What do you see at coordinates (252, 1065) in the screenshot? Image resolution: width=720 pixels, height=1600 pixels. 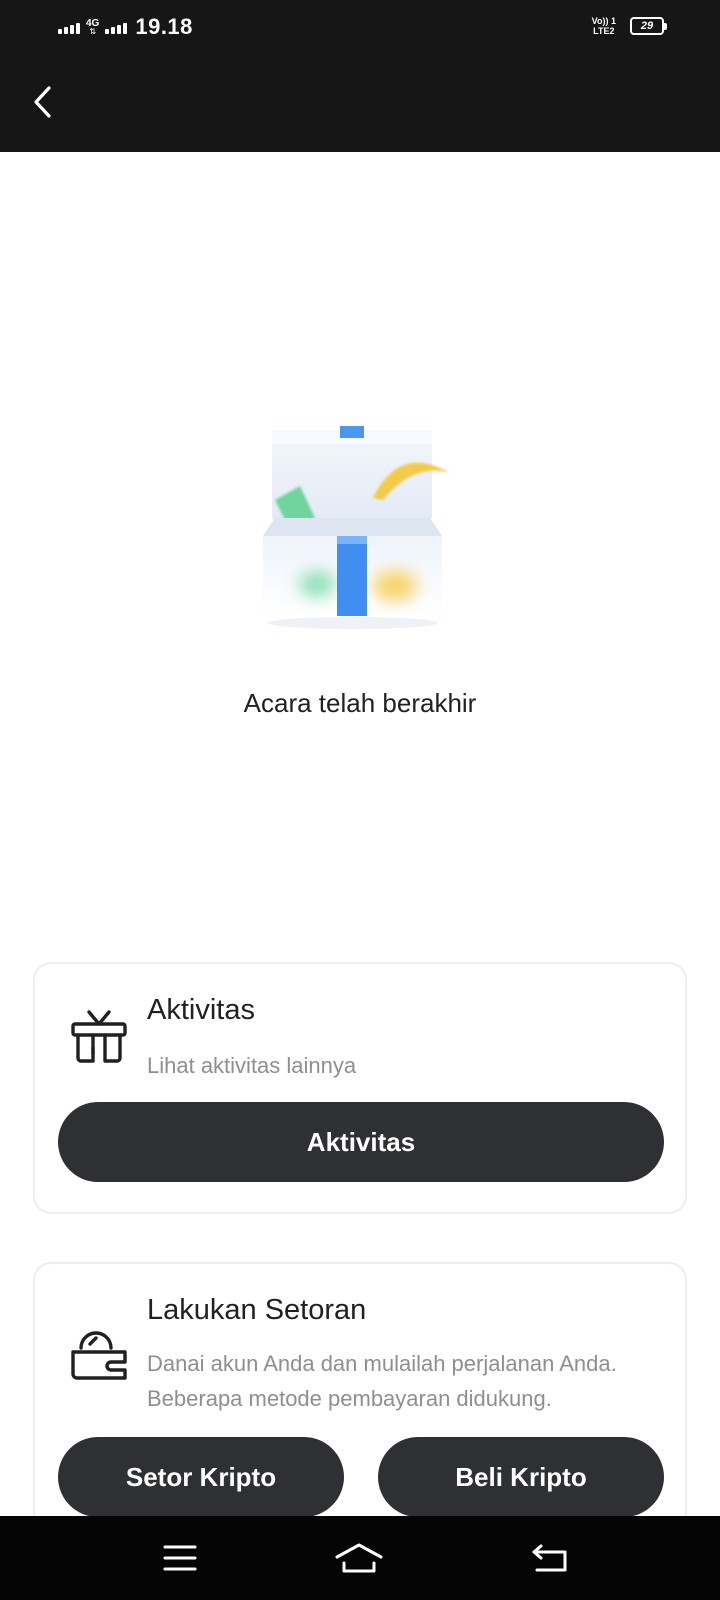 I see `activity-subtitle: Lihat aktivitas lainnya` at bounding box center [252, 1065].